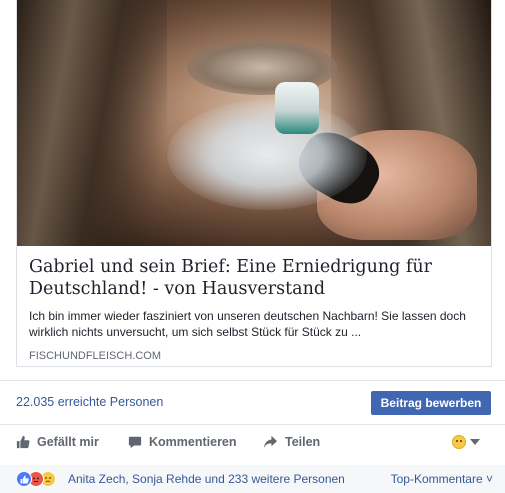 The height and width of the screenshot is (493, 505). Describe the element at coordinates (475, 442) in the screenshot. I see `chevron-down-icon` at that location.